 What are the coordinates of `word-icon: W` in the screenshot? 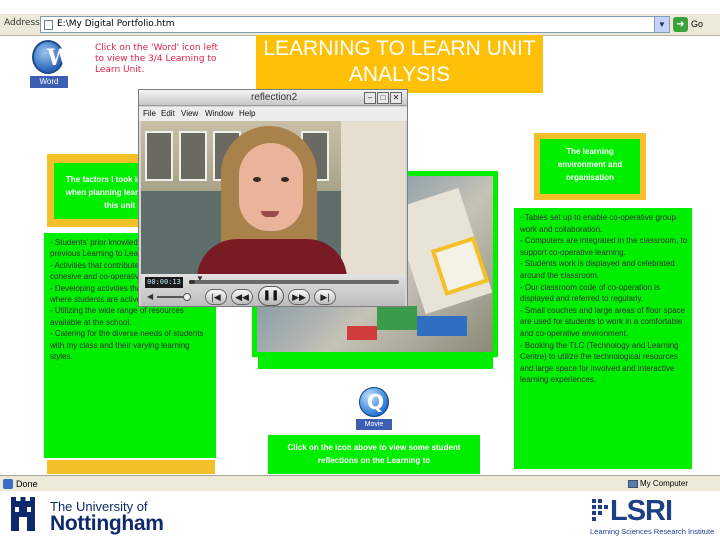 It's located at (52, 57).